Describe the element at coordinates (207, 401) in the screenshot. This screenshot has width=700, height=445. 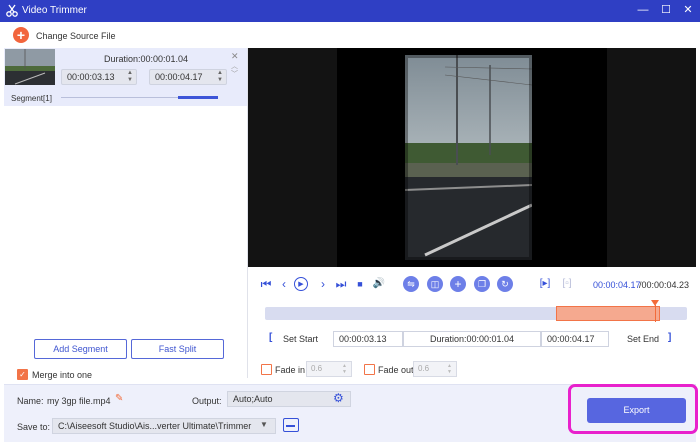
I see `output-label: Output:` at that location.